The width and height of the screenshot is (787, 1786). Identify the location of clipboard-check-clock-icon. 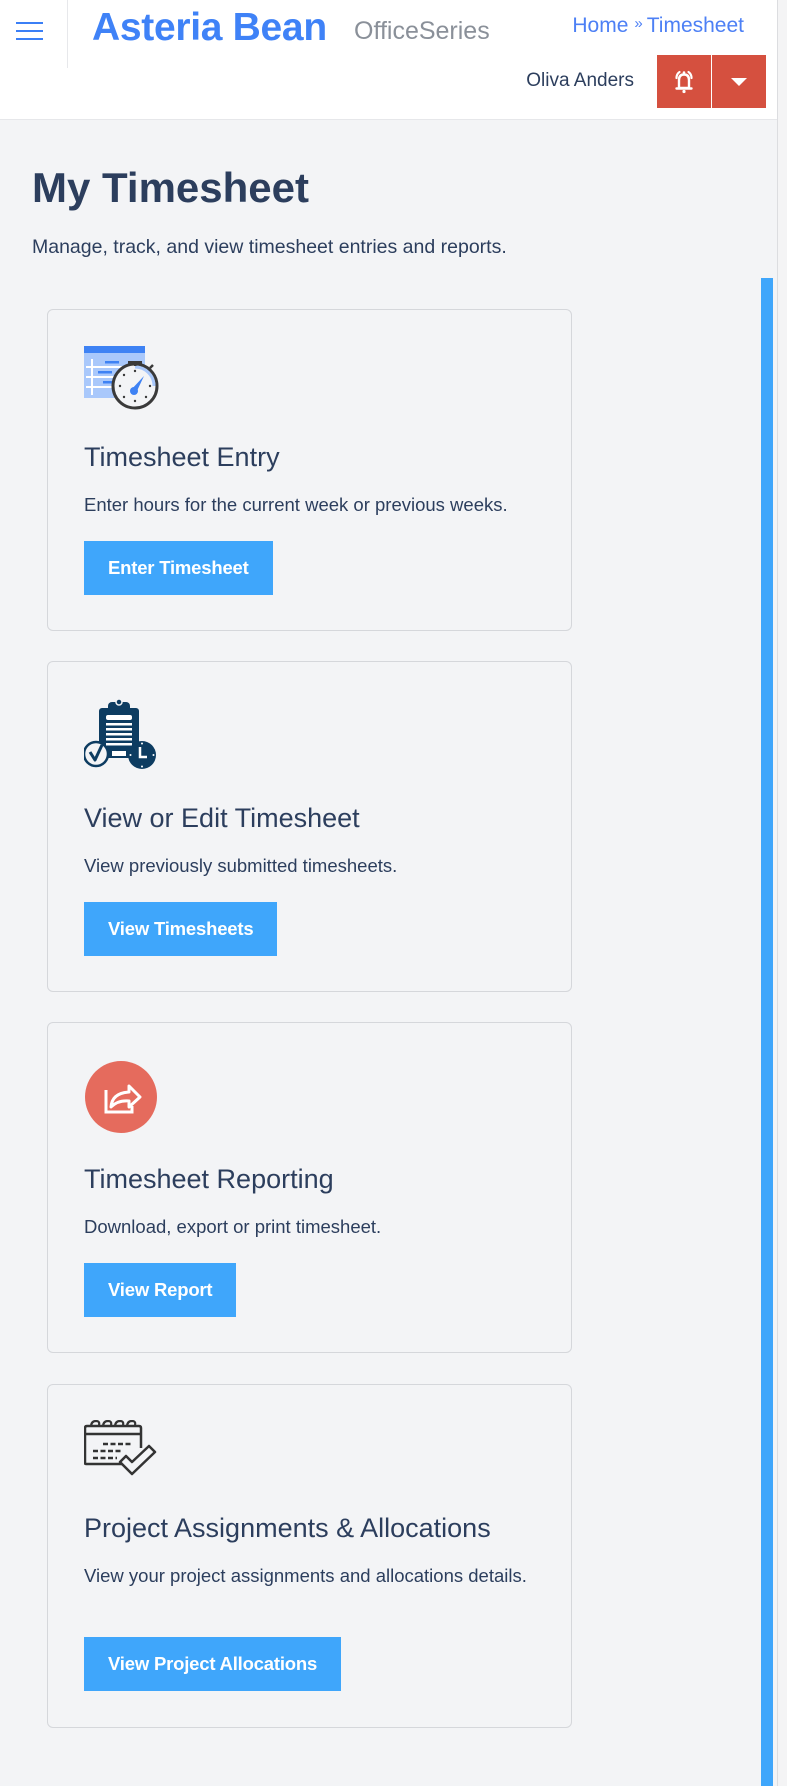
(120, 736).